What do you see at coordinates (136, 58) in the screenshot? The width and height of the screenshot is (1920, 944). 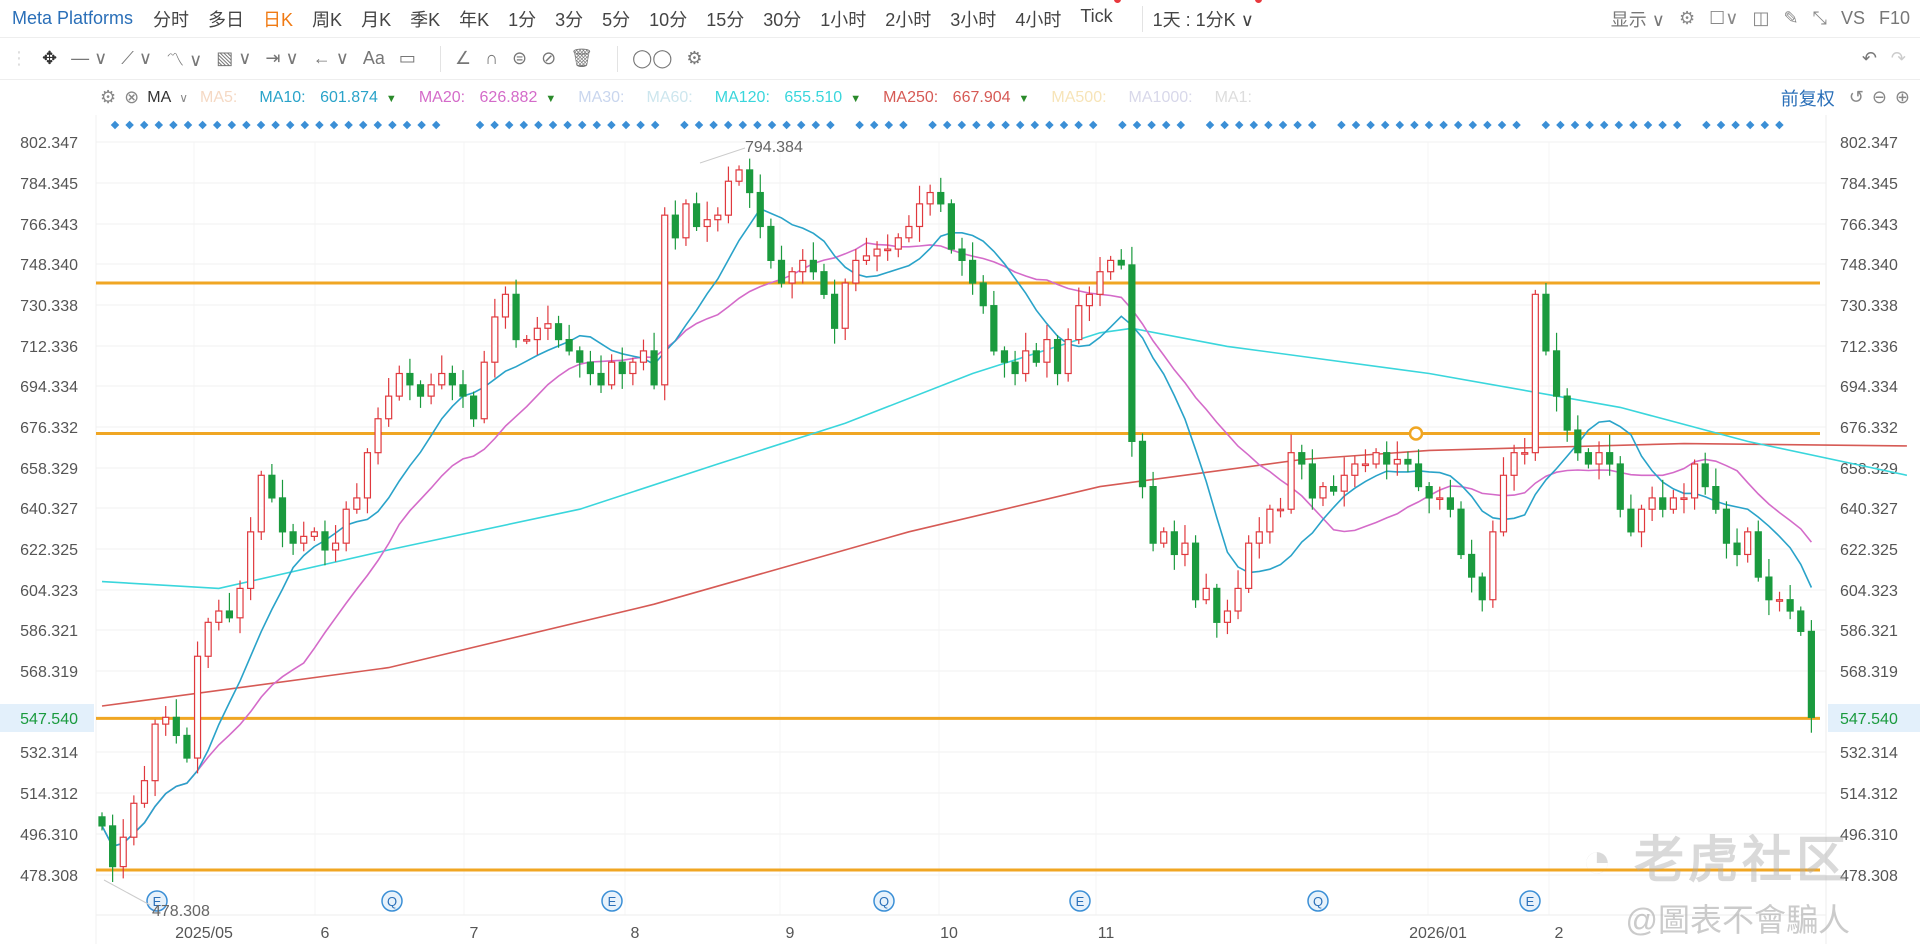 I see `polyline-tool-icon: ⟋ ∨` at bounding box center [136, 58].